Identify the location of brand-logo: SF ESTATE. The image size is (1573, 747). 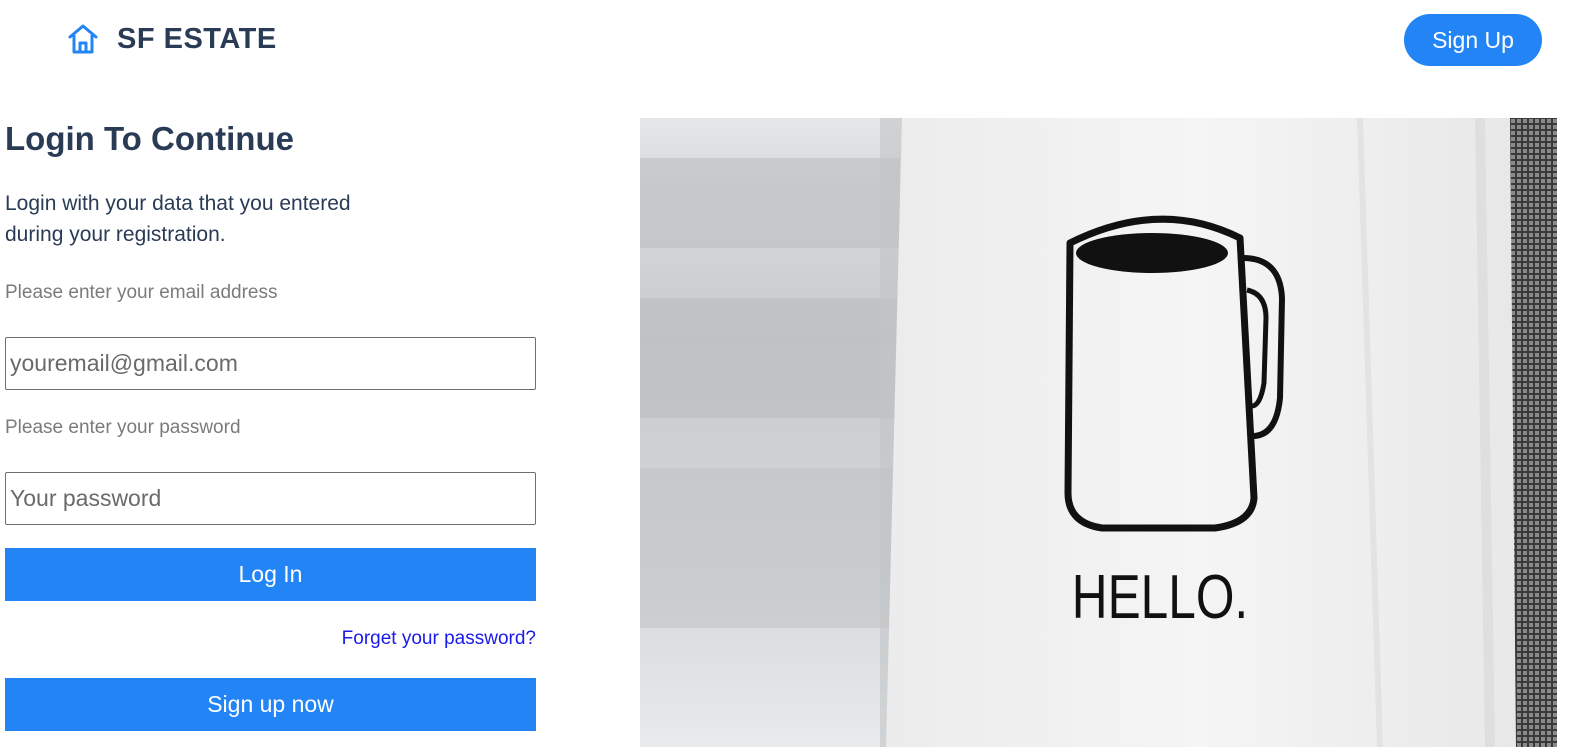
(171, 39).